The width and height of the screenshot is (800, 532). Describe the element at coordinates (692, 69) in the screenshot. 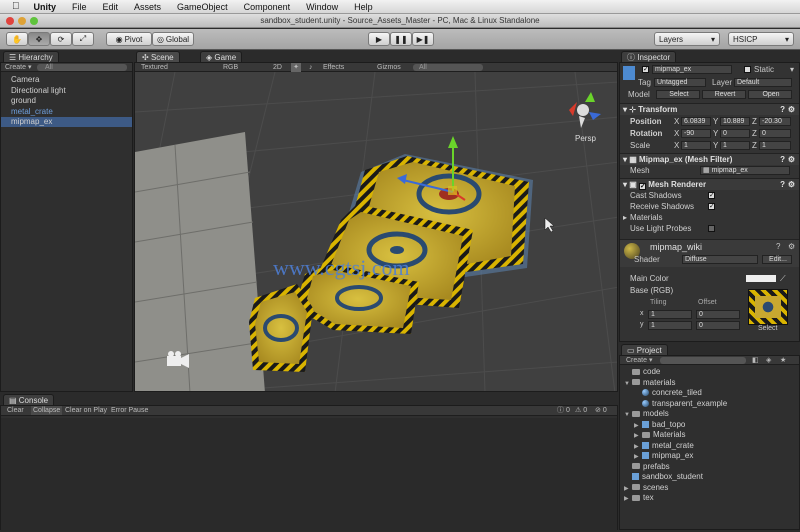

I see `object-name-field: mipmap_ex` at that location.